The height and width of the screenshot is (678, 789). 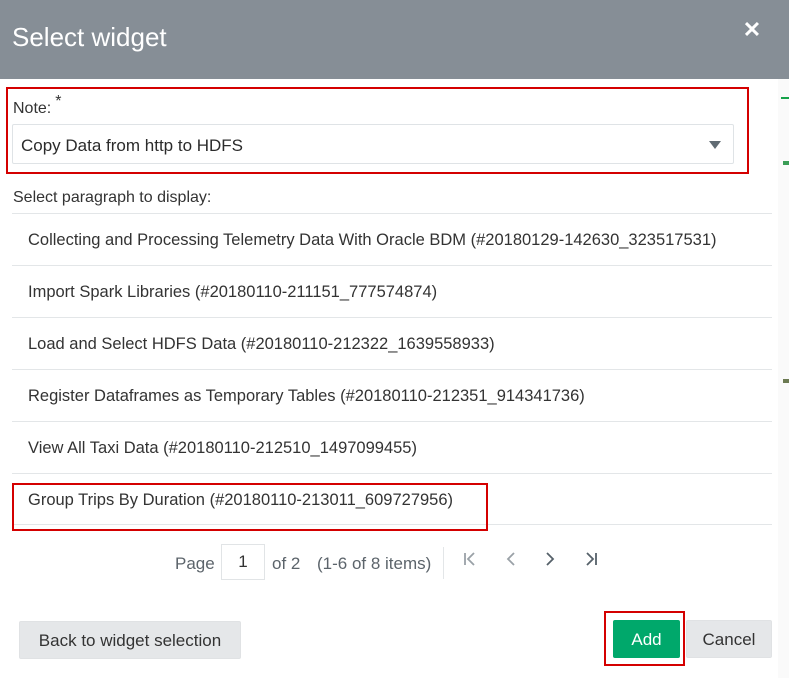 I want to click on required-mark: *, so click(x=58, y=101).